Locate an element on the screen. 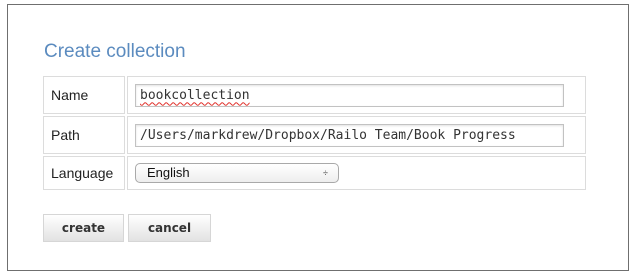 The image size is (634, 275). language-label: Language is located at coordinates (84, 173).